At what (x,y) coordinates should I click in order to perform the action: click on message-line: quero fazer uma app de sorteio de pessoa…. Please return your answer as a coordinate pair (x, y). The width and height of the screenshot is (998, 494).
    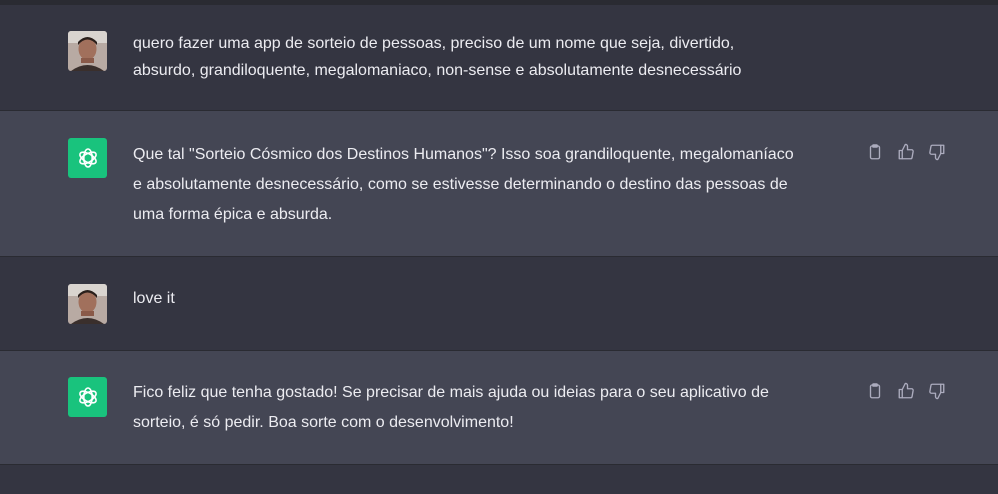
    Looking at the image, I should click on (434, 43).